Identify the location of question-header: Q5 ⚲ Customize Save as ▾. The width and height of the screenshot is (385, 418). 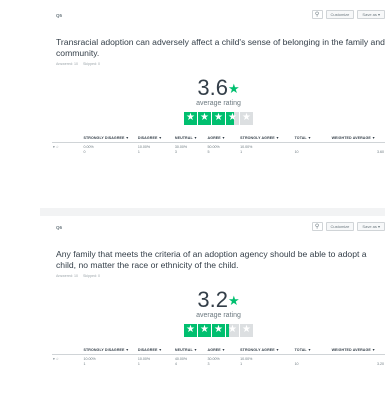
(218, 17).